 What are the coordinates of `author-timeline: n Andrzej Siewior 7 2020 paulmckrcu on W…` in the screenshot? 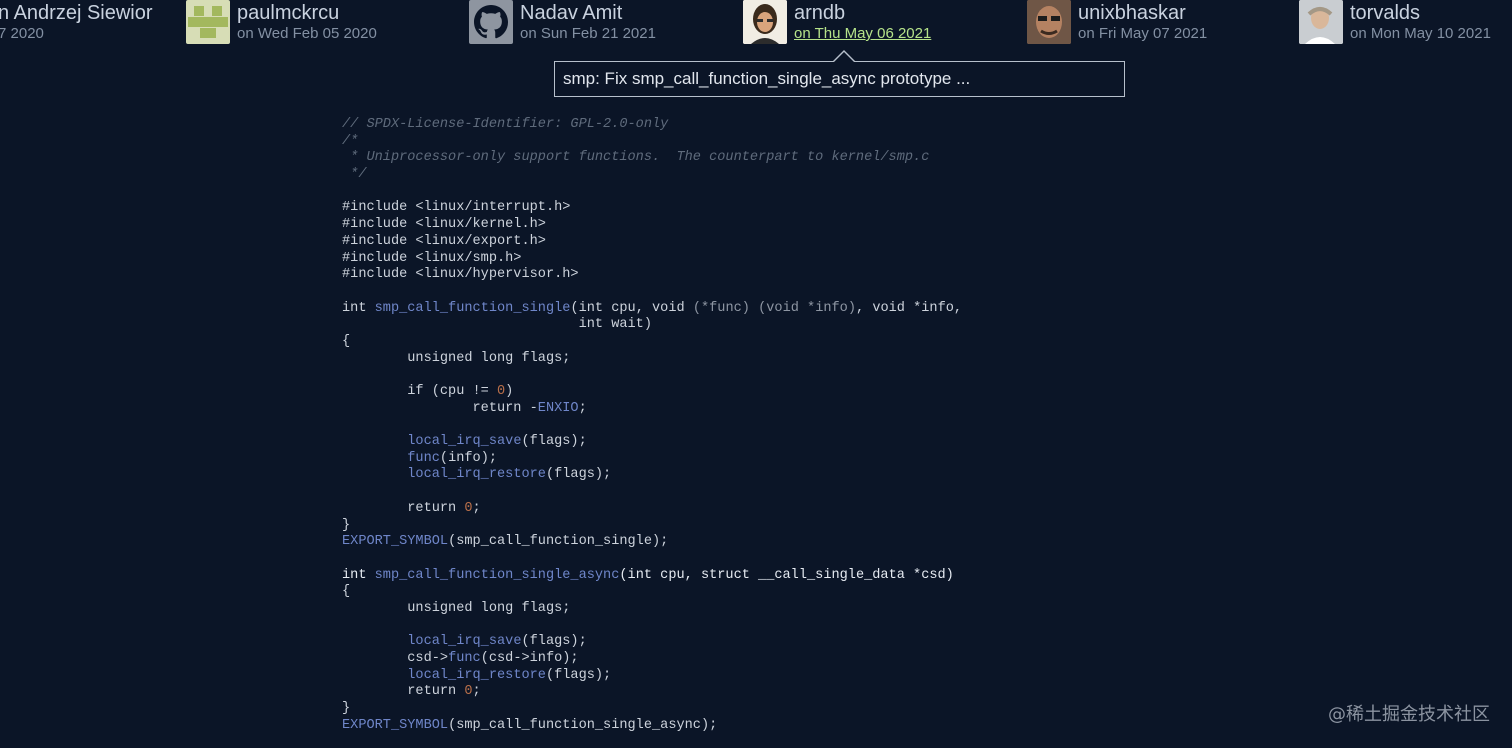 It's located at (756, 25).